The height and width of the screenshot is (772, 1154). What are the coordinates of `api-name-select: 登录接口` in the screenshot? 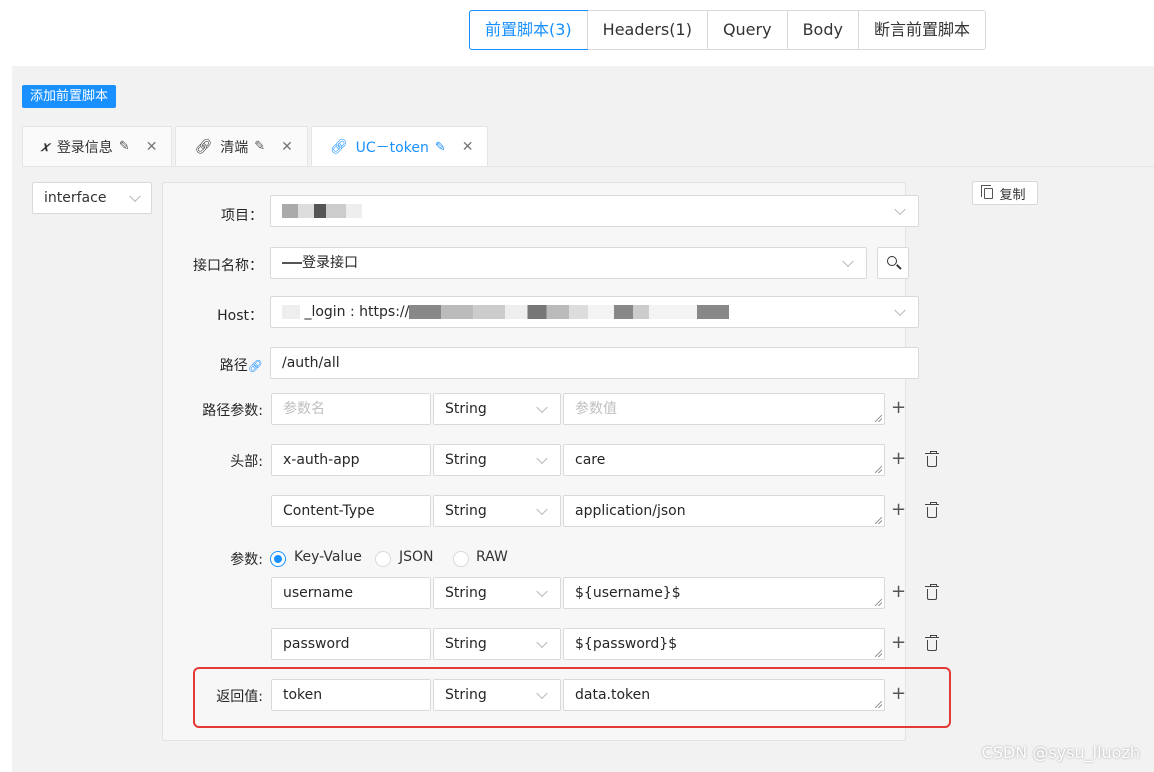 It's located at (568, 263).